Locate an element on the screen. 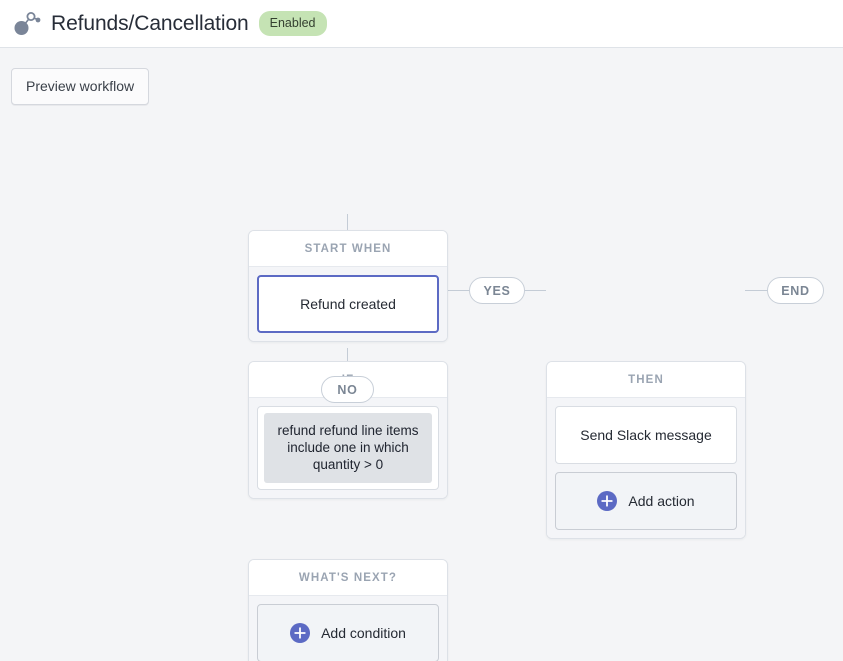  card-whats-next-body: Add condition Add action is located at coordinates (348, 628).